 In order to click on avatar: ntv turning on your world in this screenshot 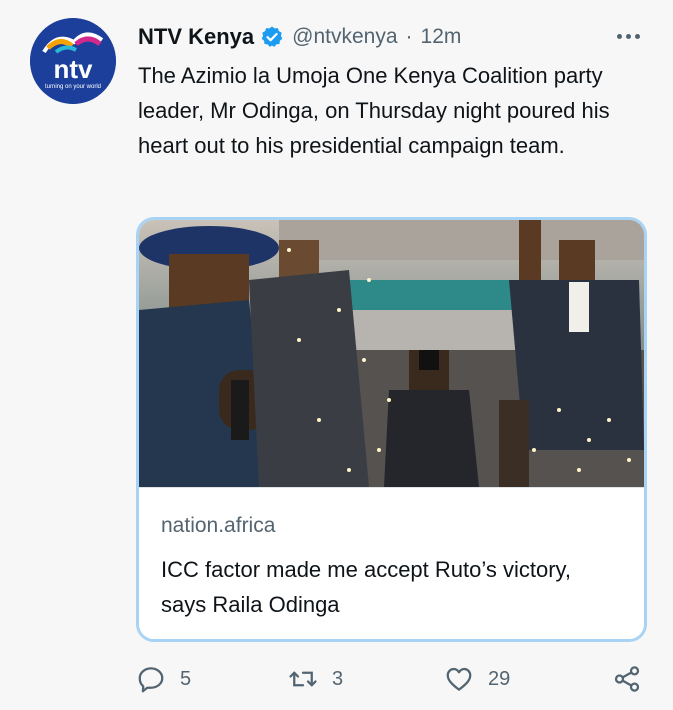, I will do `click(73, 61)`.